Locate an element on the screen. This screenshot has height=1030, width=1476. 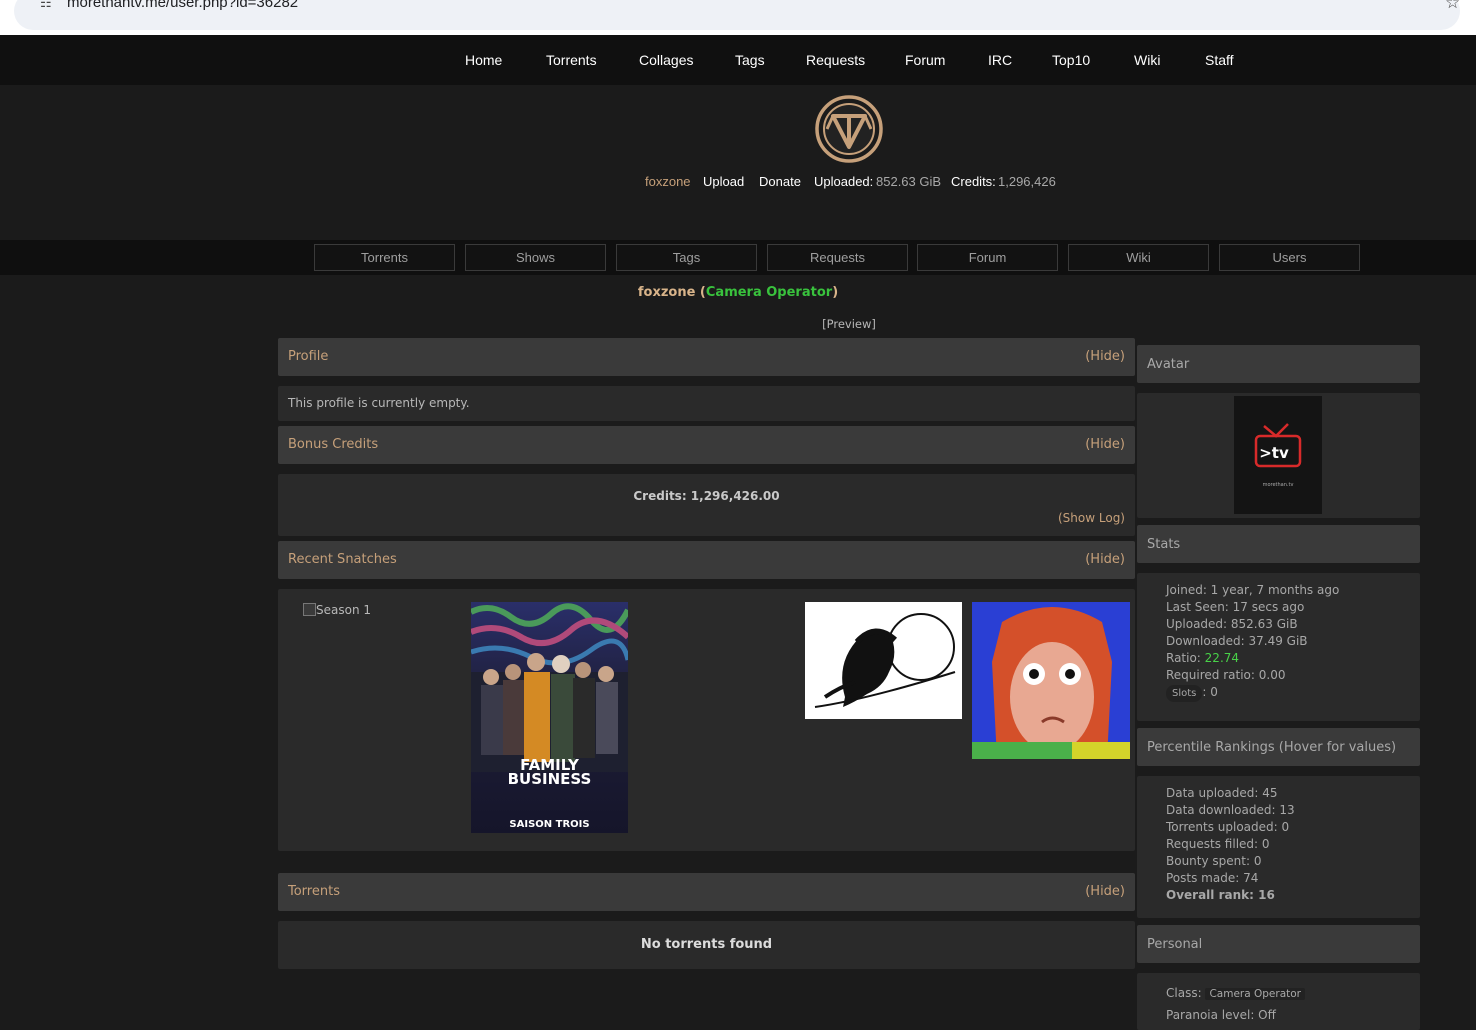
subnav-users: Users is located at coordinates (1289, 257).